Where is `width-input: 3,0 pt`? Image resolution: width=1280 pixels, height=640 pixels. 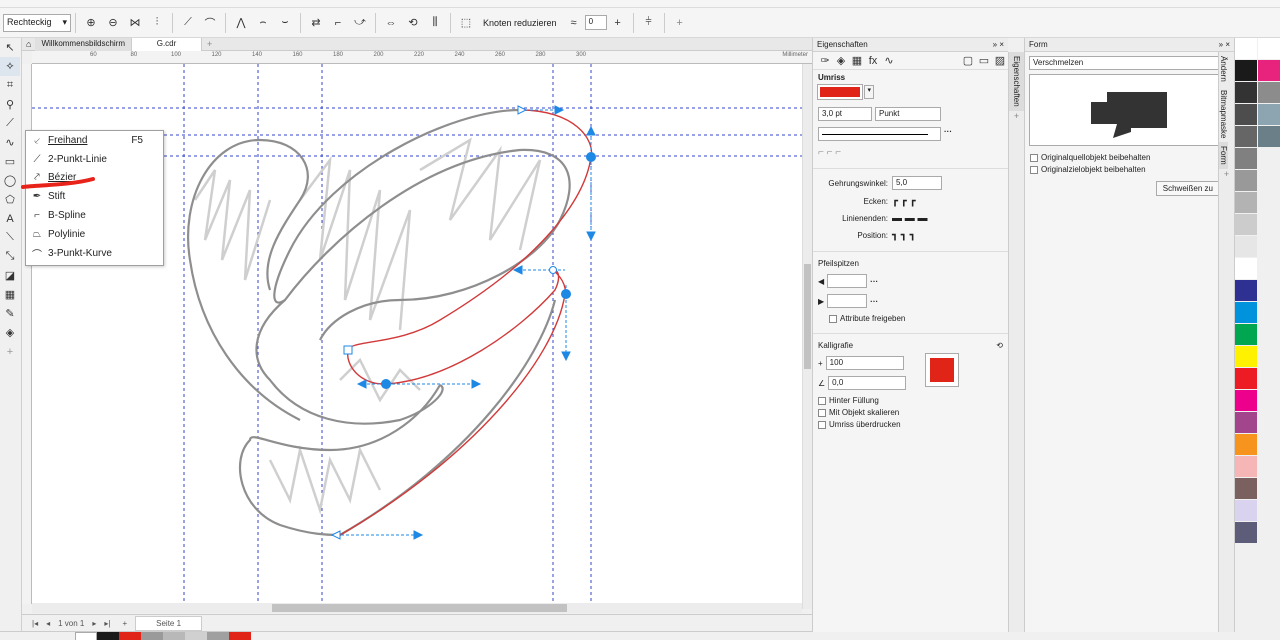
width-input: 3,0 pt is located at coordinates (845, 114).